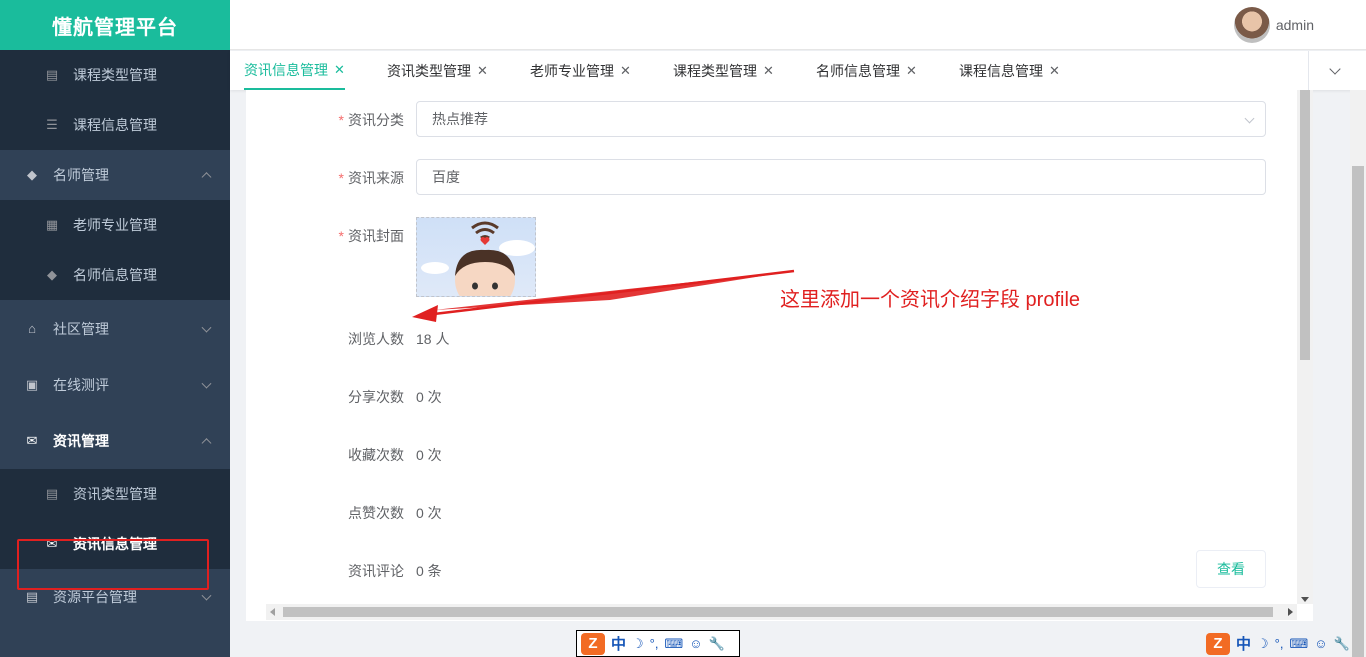 The height and width of the screenshot is (657, 1366). Describe the element at coordinates (1231, 569) in the screenshot. I see `view-comments-button: 查看` at that location.